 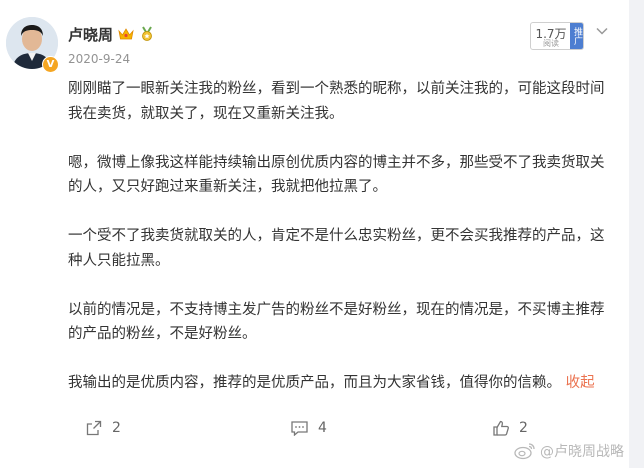 What do you see at coordinates (99, 59) in the screenshot?
I see `post-date: 2020-9-24` at bounding box center [99, 59].